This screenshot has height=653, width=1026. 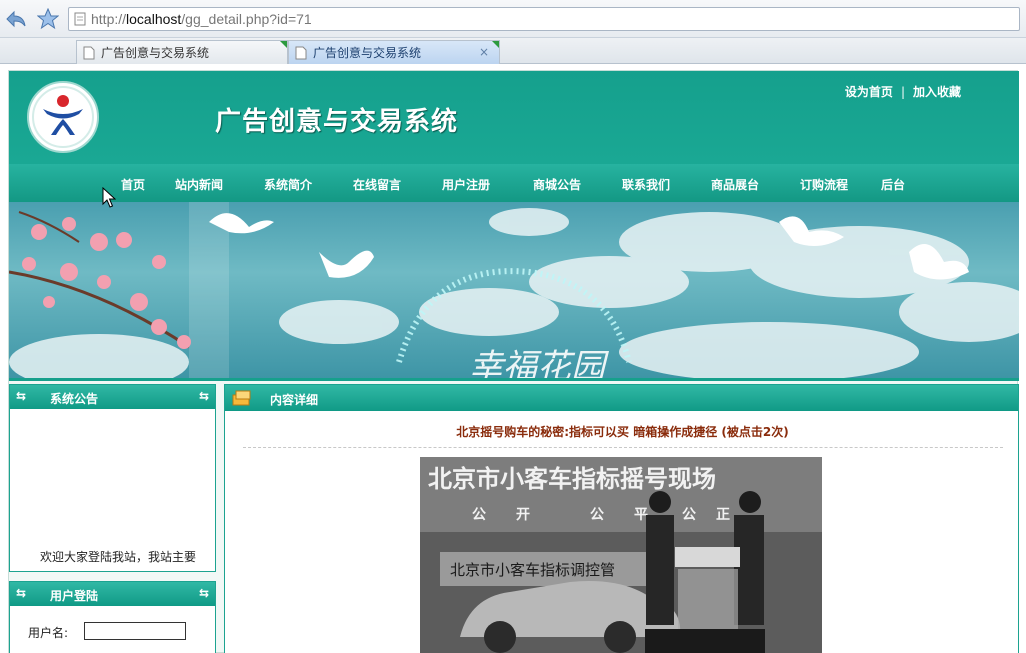 What do you see at coordinates (74, 596) in the screenshot?
I see `login-panel-title: 用户登陆` at bounding box center [74, 596].